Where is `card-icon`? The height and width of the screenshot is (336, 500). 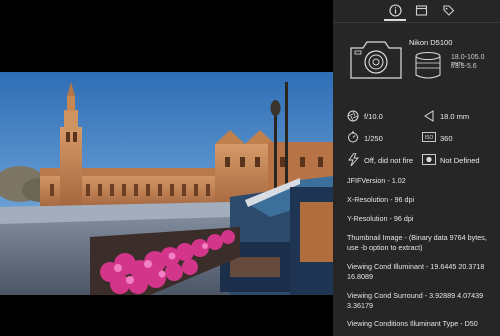 card-icon is located at coordinates (421, 10).